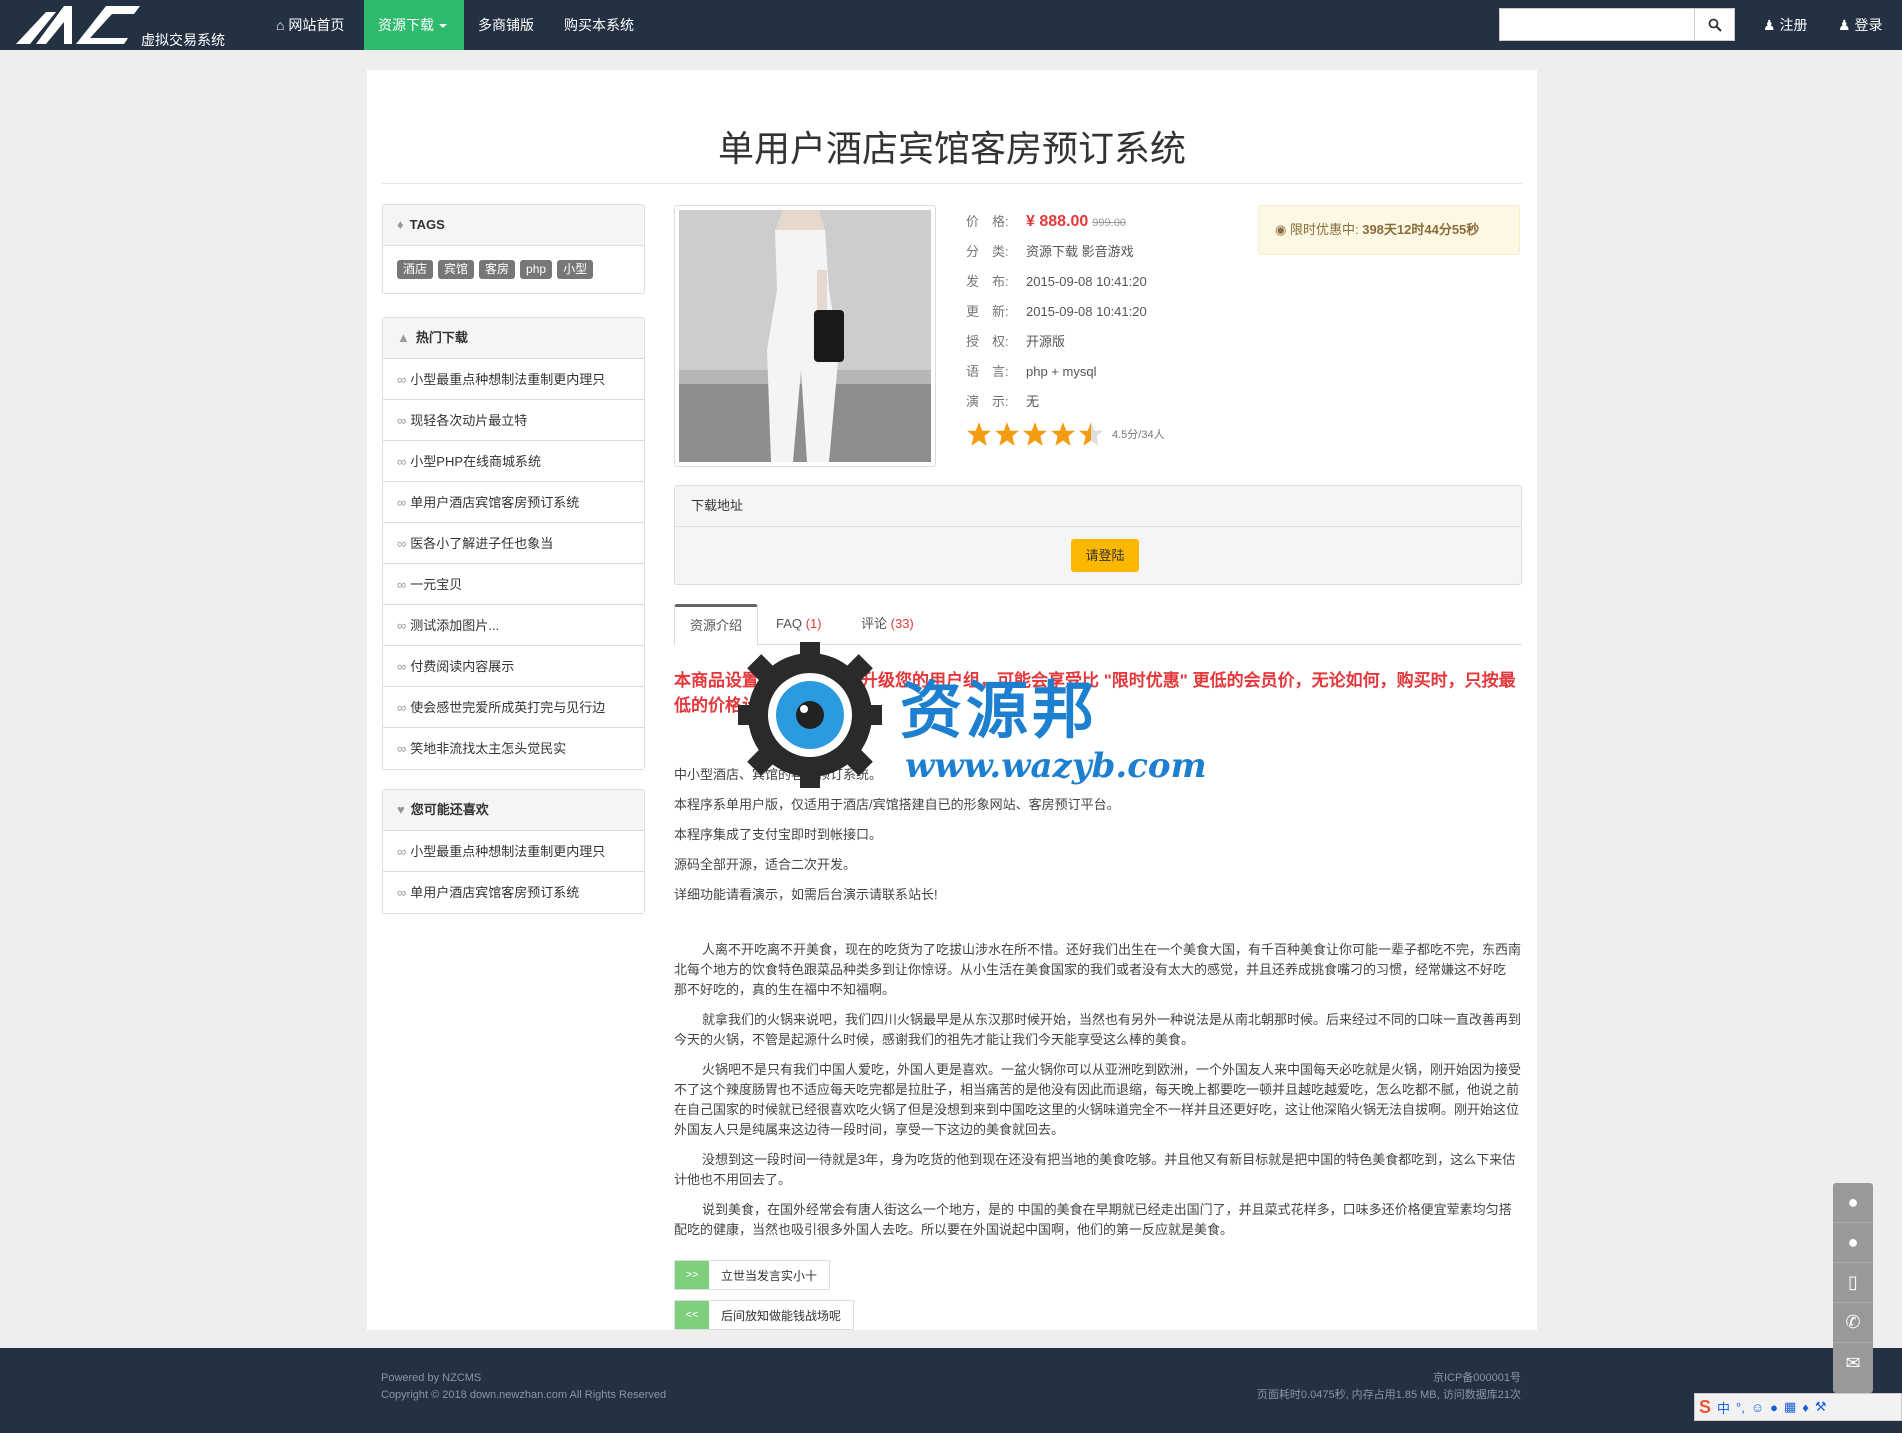 Image resolution: width=1902 pixels, height=1433 pixels. What do you see at coordinates (752, 1275) in the screenshot?
I see `next-article-button: >> 立世当发言实小十` at bounding box center [752, 1275].